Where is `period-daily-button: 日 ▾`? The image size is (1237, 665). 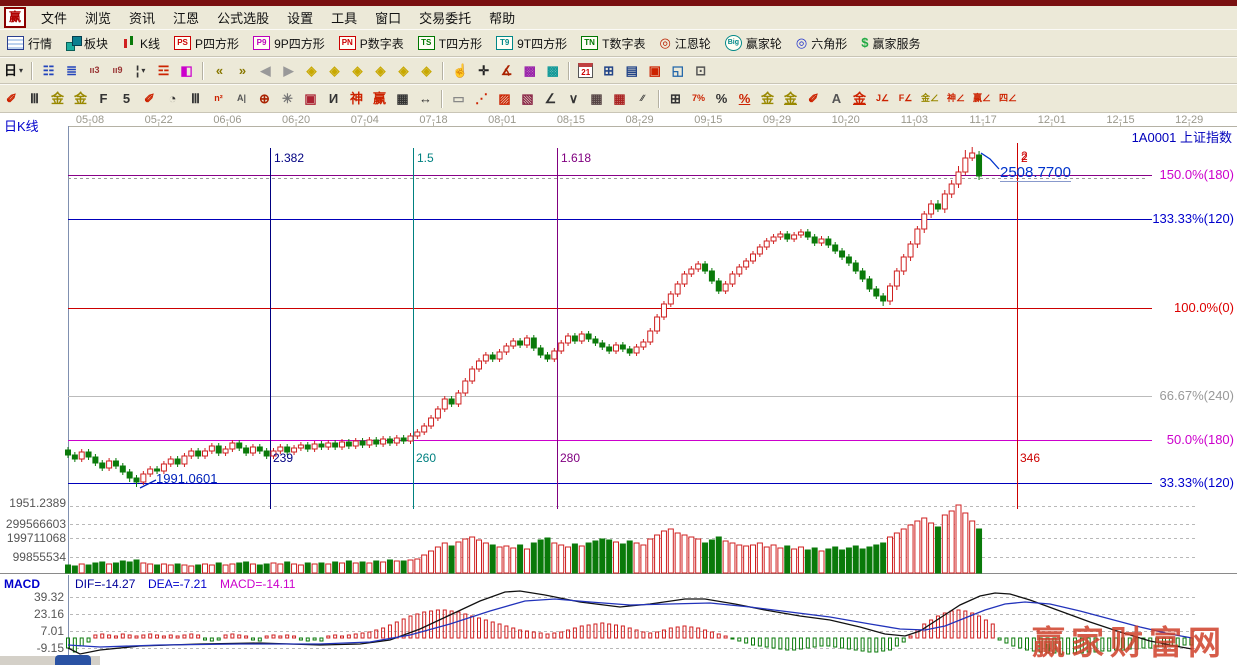 period-daily-button: 日 ▾ is located at coordinates (13, 70).